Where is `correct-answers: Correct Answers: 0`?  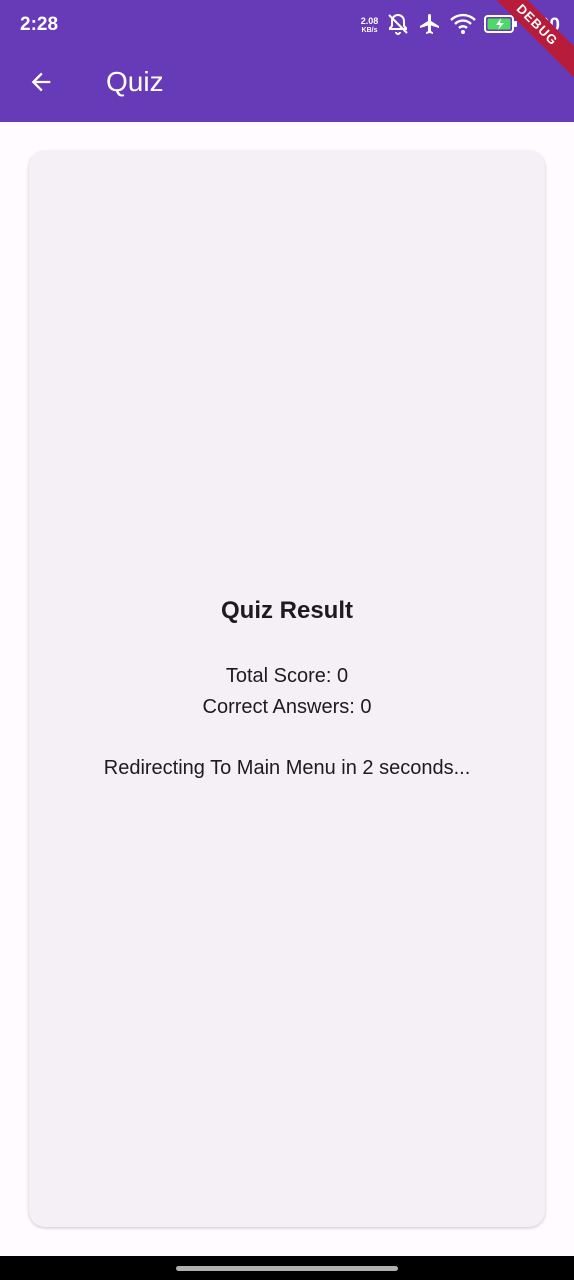 correct-answers: Correct Answers: 0 is located at coordinates (287, 707).